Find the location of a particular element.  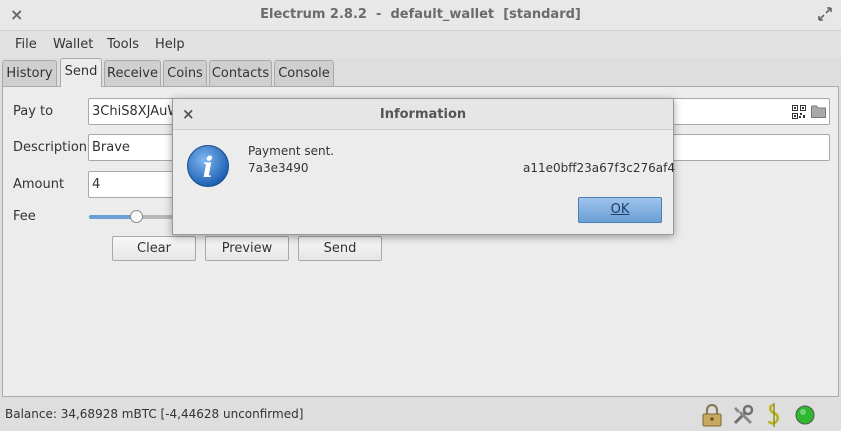

amount-label: Amount is located at coordinates (39, 184).